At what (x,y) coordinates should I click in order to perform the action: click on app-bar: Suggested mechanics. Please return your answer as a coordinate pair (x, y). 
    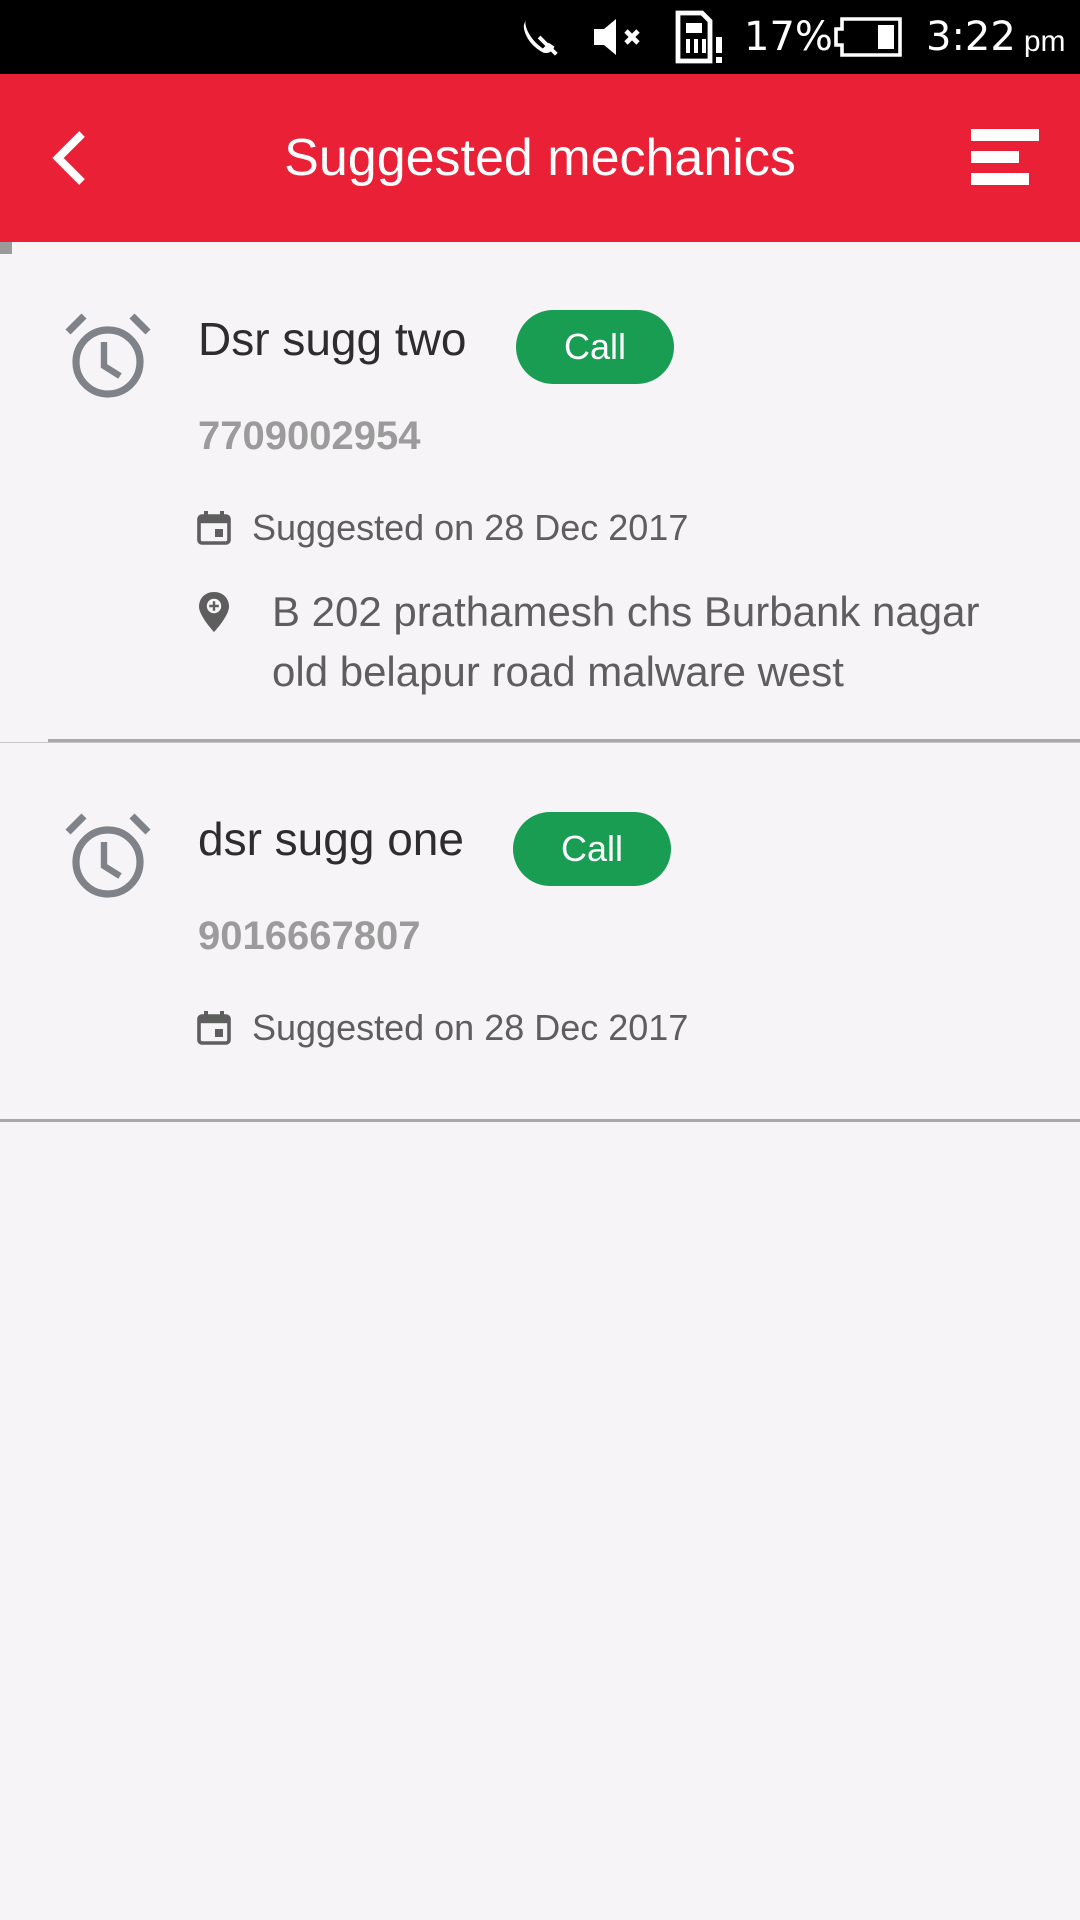
    Looking at the image, I should click on (540, 158).